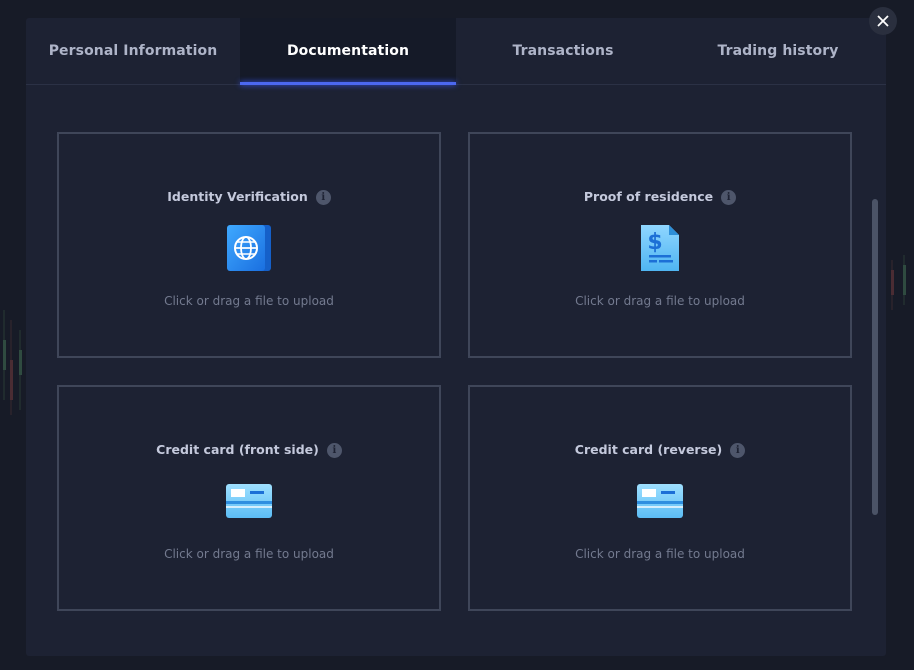  I want to click on tab-label: Trading history, so click(778, 51).